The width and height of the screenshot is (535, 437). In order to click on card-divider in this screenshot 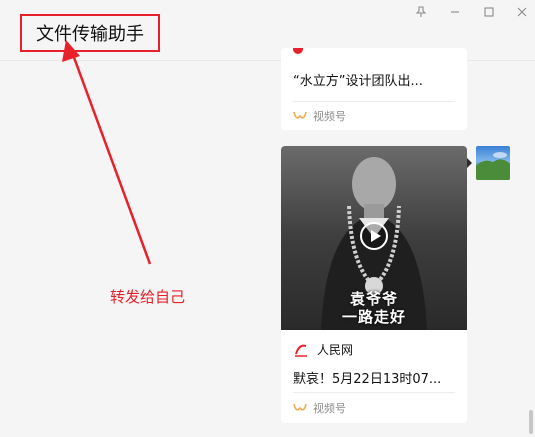, I will do `click(374, 392)`.